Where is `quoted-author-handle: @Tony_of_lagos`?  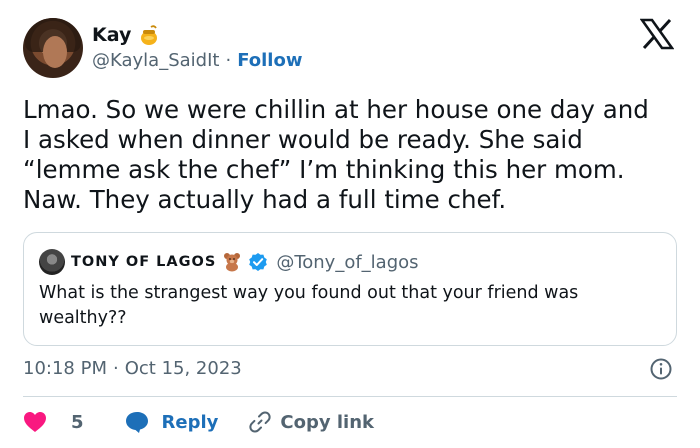 quoted-author-handle: @Tony_of_lagos is located at coordinates (347, 262).